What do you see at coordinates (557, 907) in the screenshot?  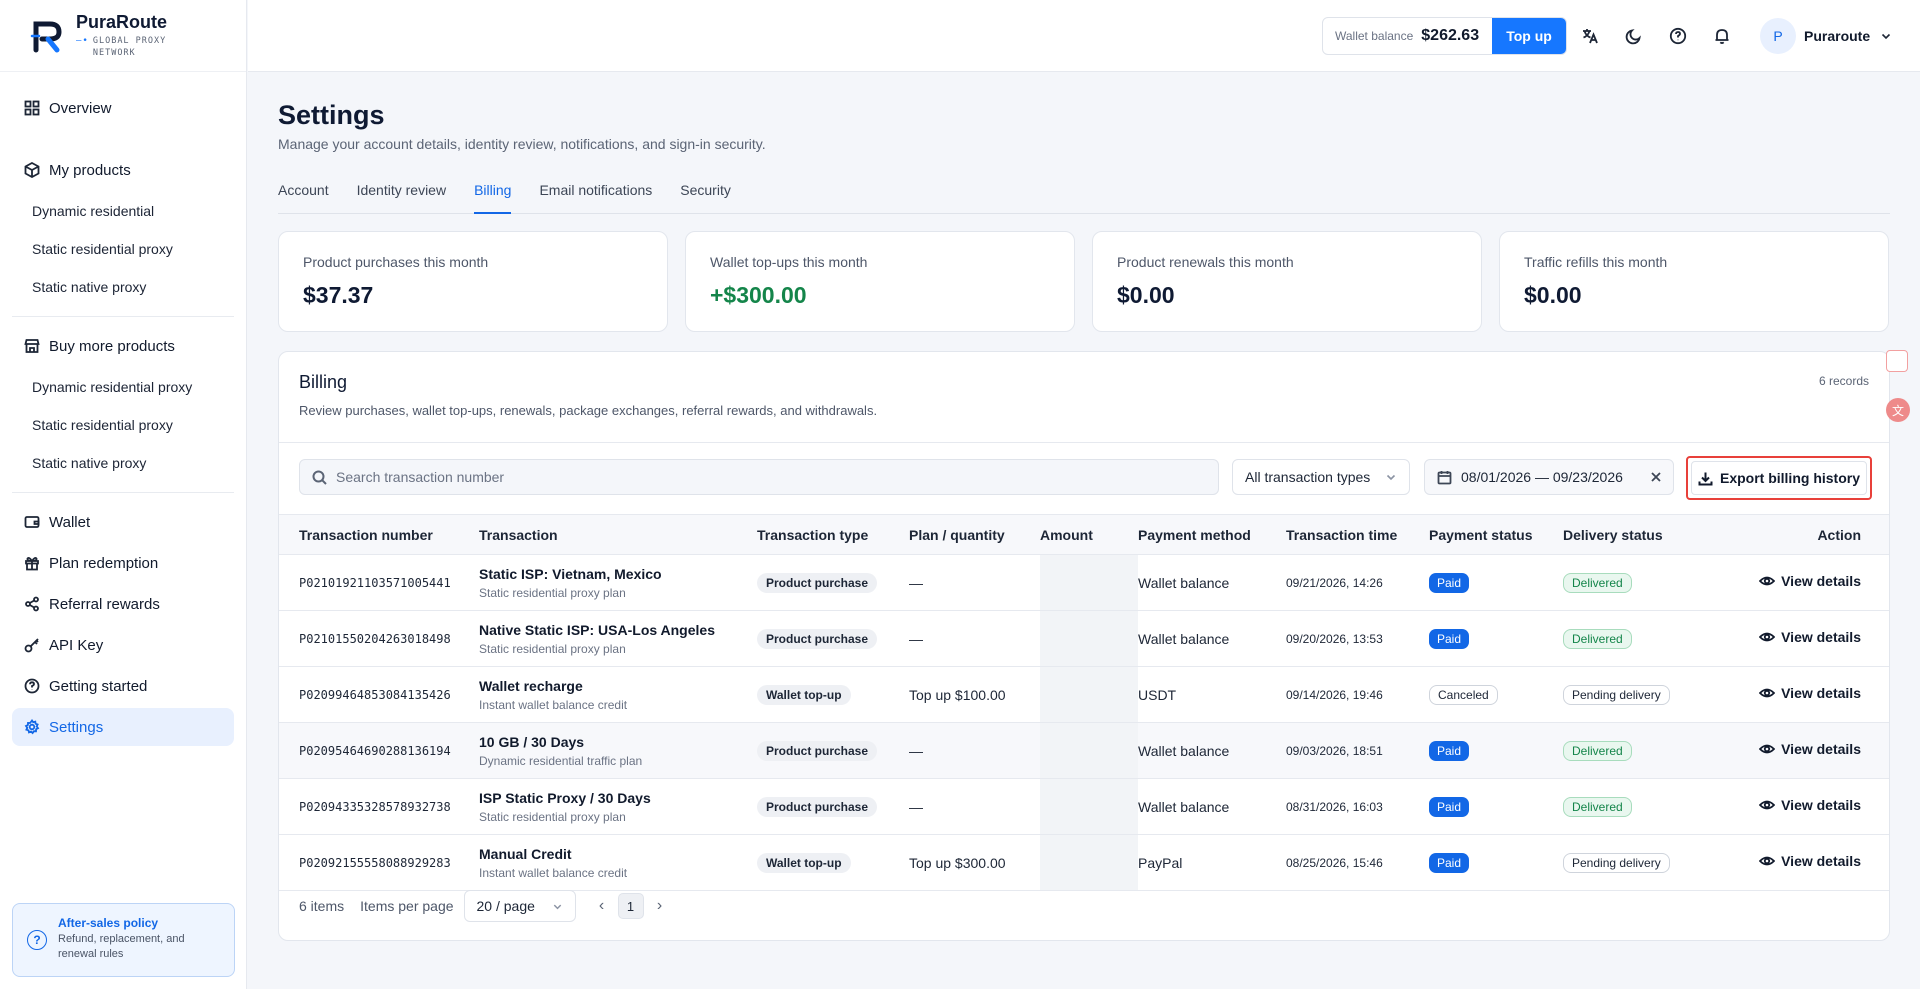 I see `chevron-down-icon` at bounding box center [557, 907].